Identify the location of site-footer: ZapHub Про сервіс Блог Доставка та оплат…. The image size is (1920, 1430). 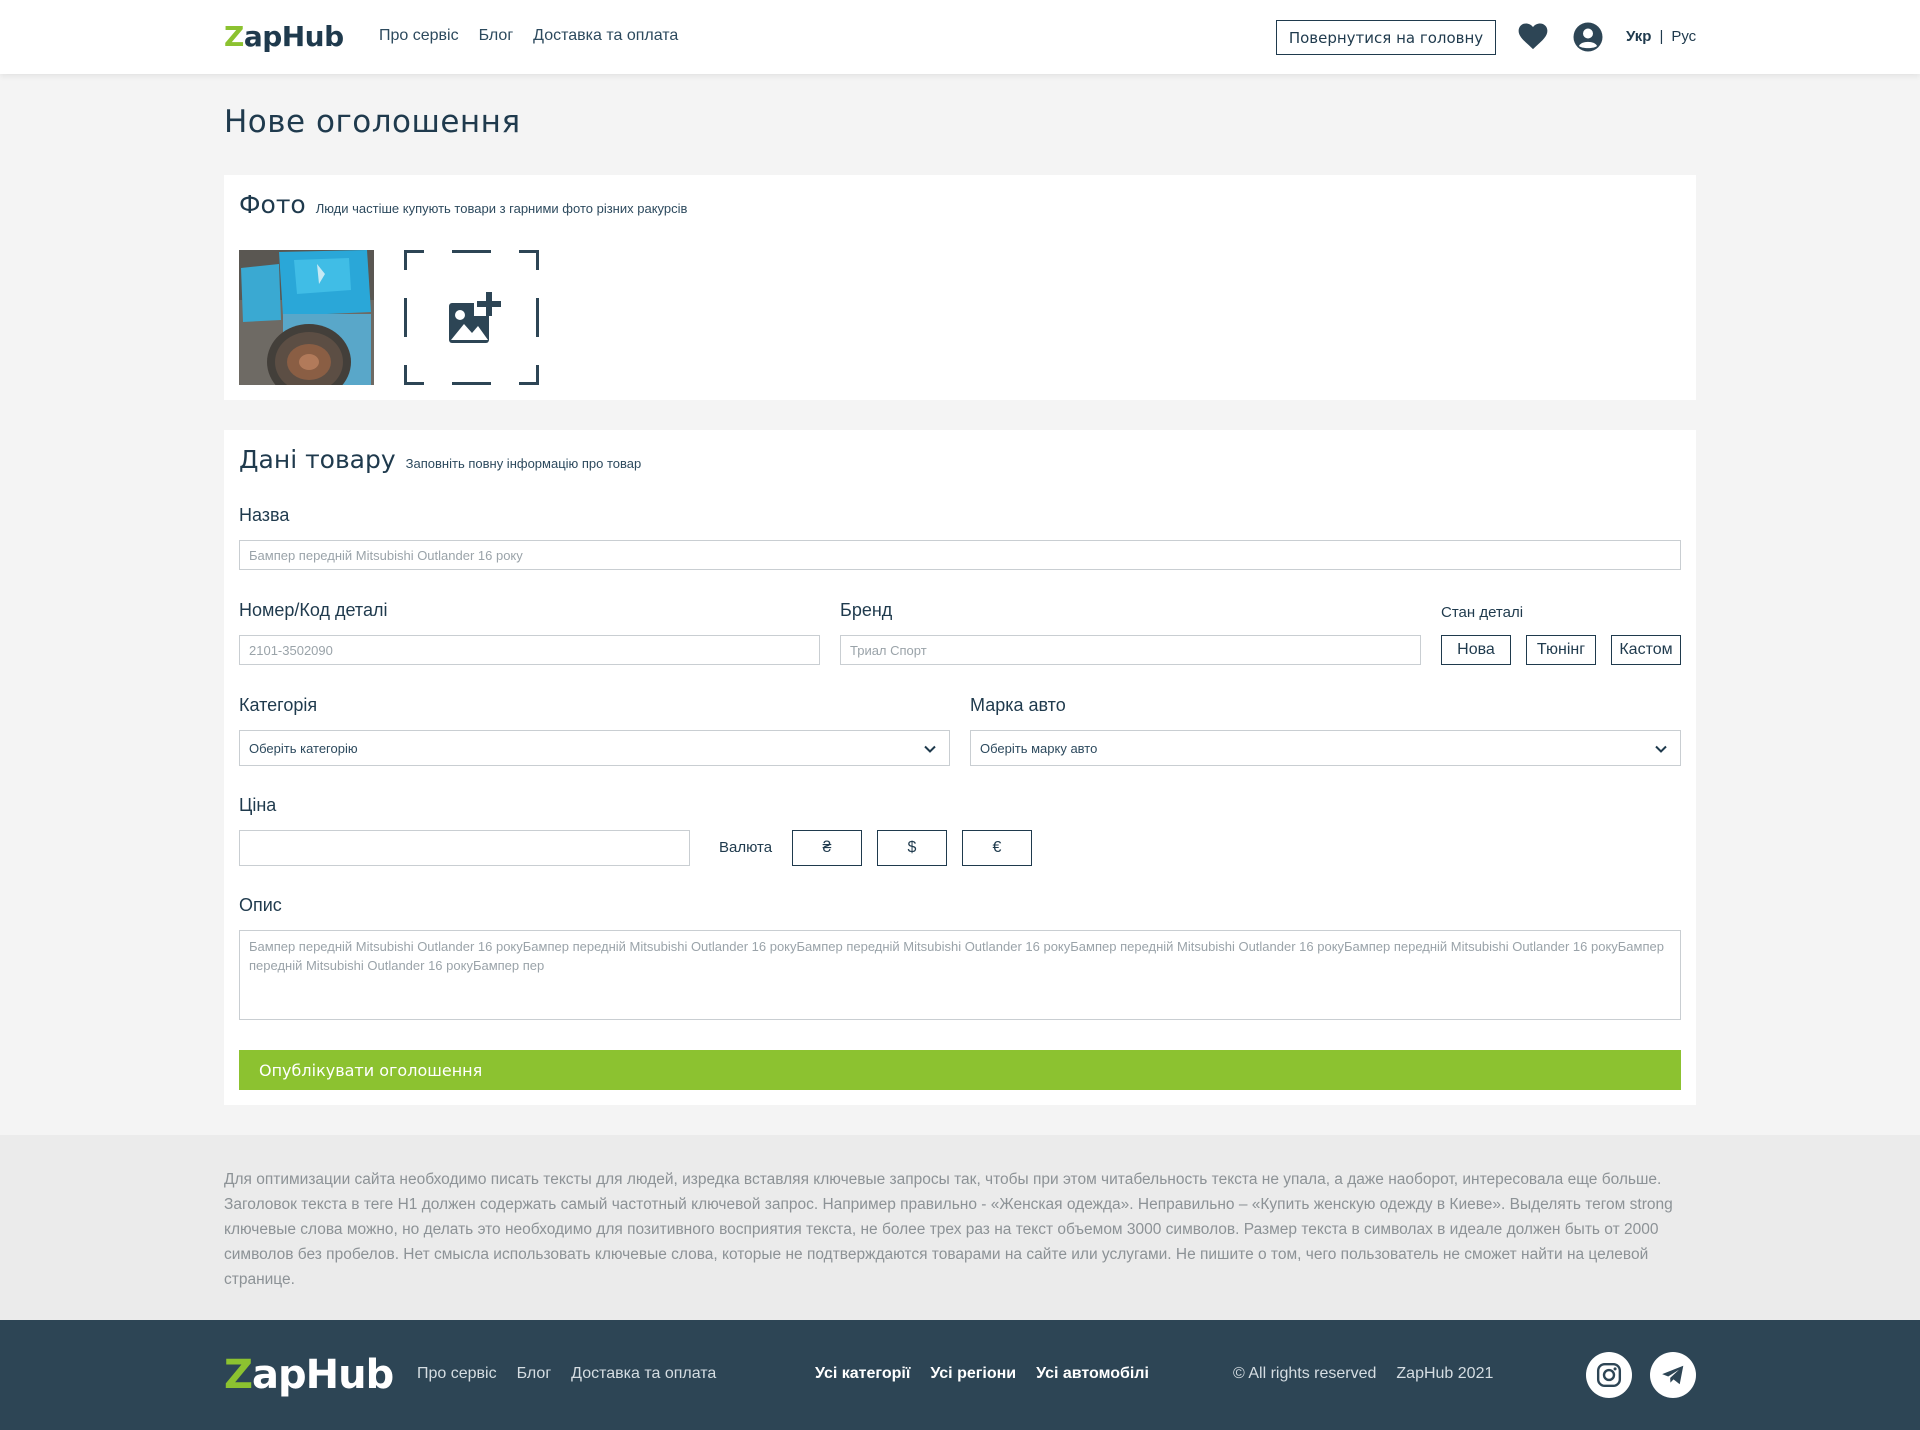
(960, 1375).